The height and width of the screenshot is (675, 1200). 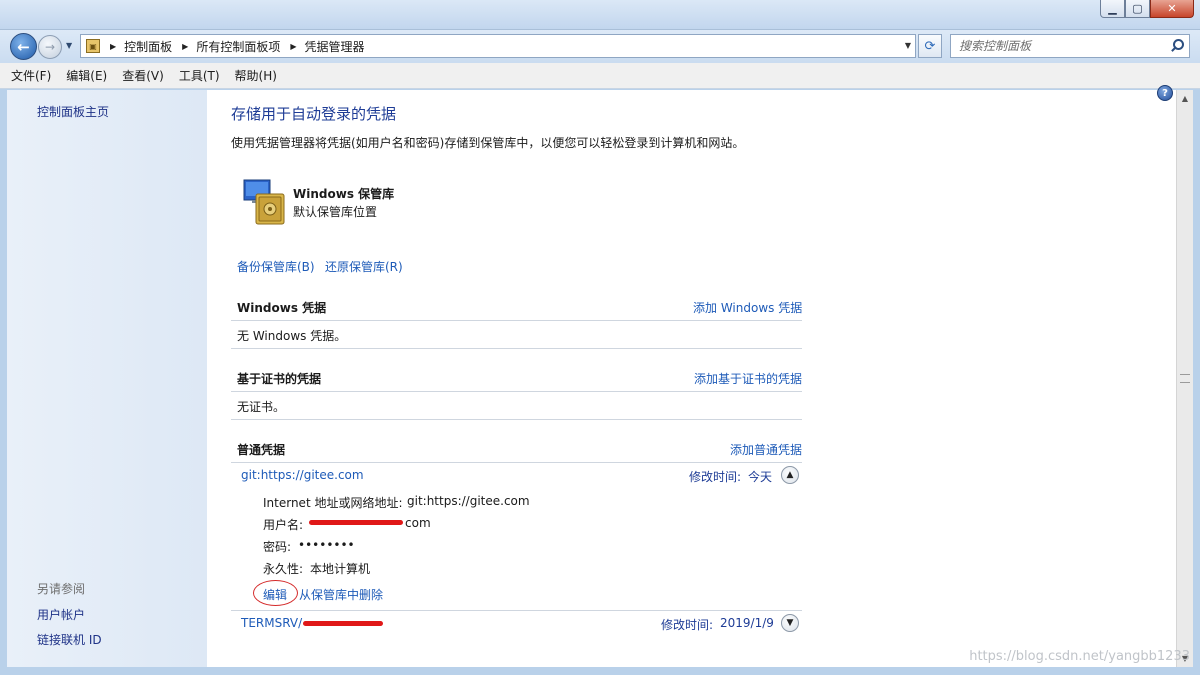 I want to click on add-certificate-credential-link: 添加基于证书的凭据, so click(x=748, y=378).